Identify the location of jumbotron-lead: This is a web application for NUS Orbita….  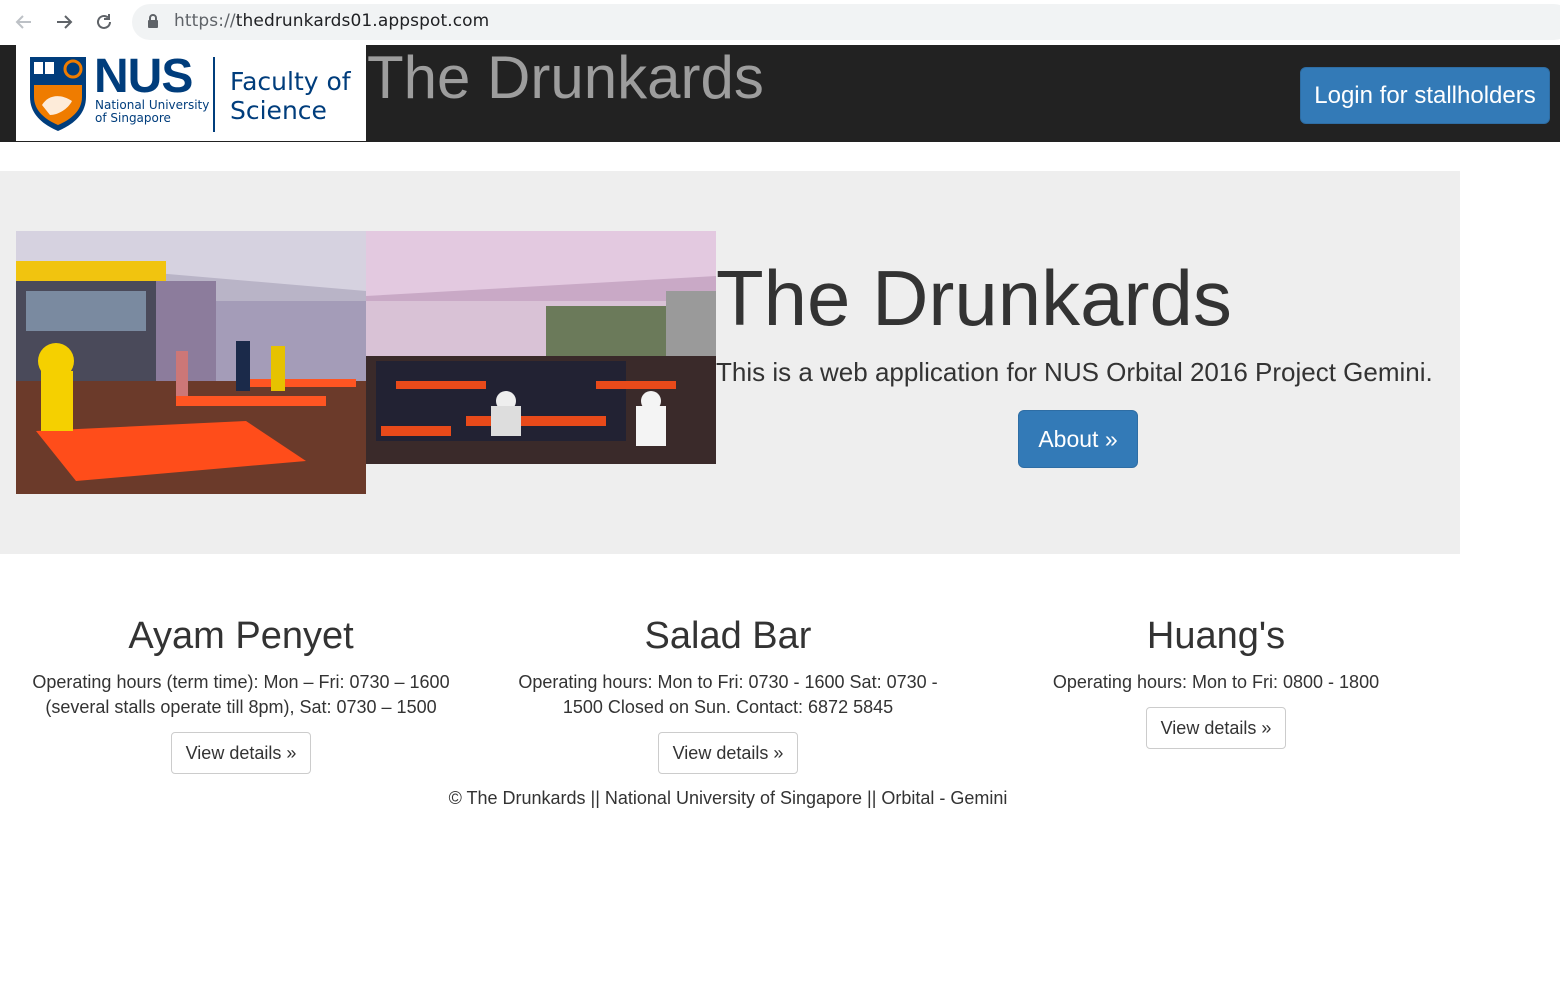
(1074, 372).